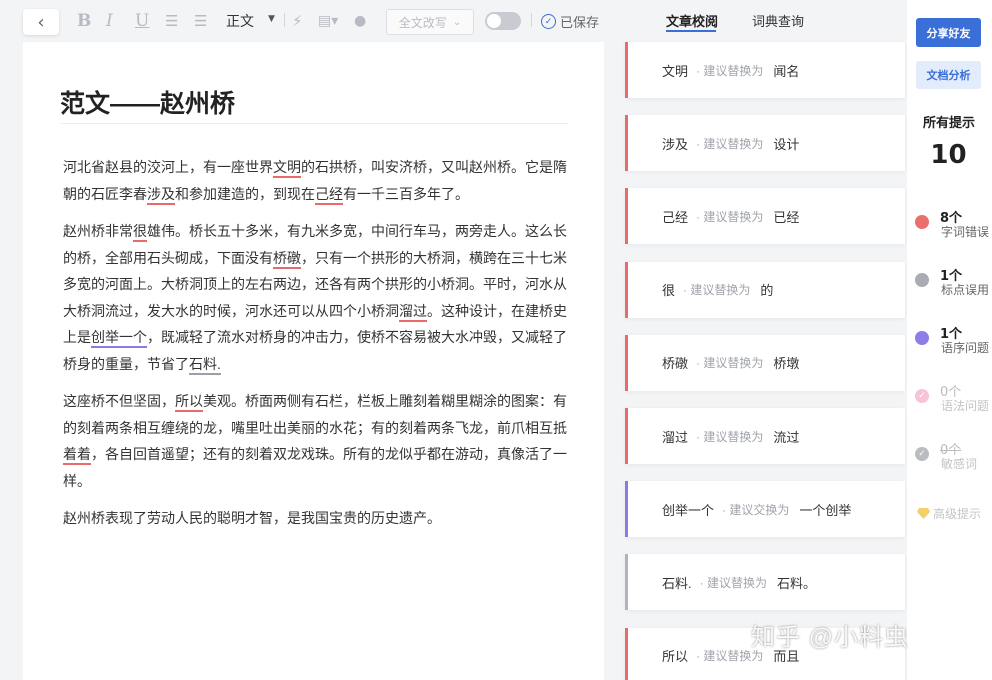 The height and width of the screenshot is (680, 992). Describe the element at coordinates (965, 232) in the screenshot. I see `category-label: 字词错误` at that location.